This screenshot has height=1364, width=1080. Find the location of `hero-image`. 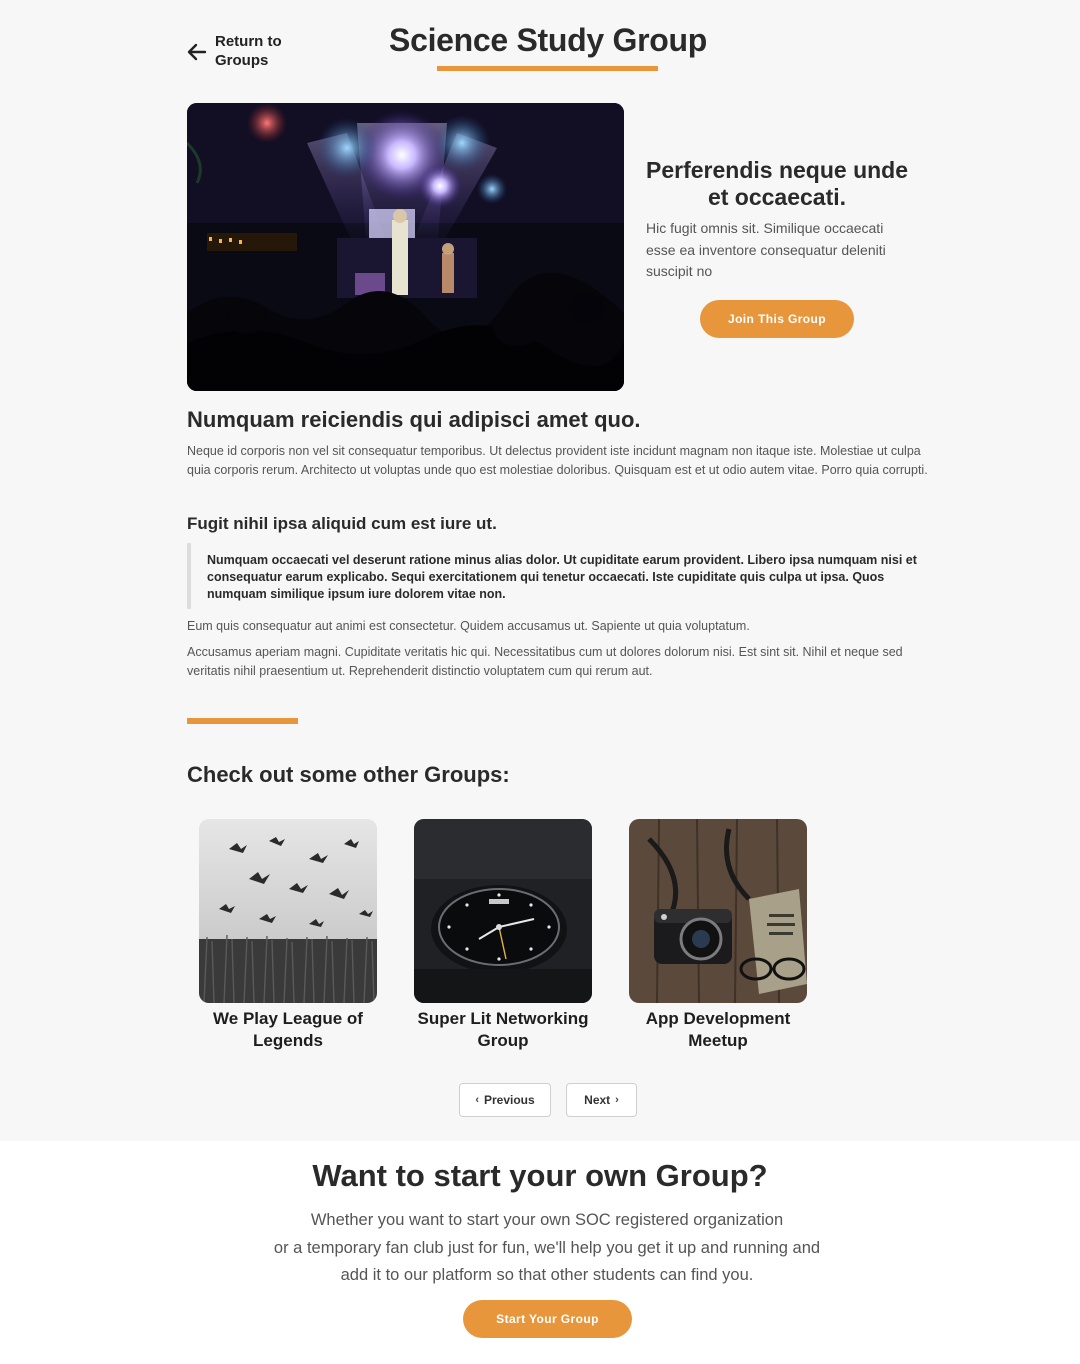

hero-image is located at coordinates (405, 247).